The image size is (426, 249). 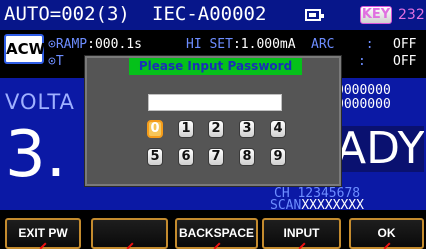 I want to click on softkey-bar: EXIT PW BACKSPACE INPUT OK, so click(x=213, y=233).